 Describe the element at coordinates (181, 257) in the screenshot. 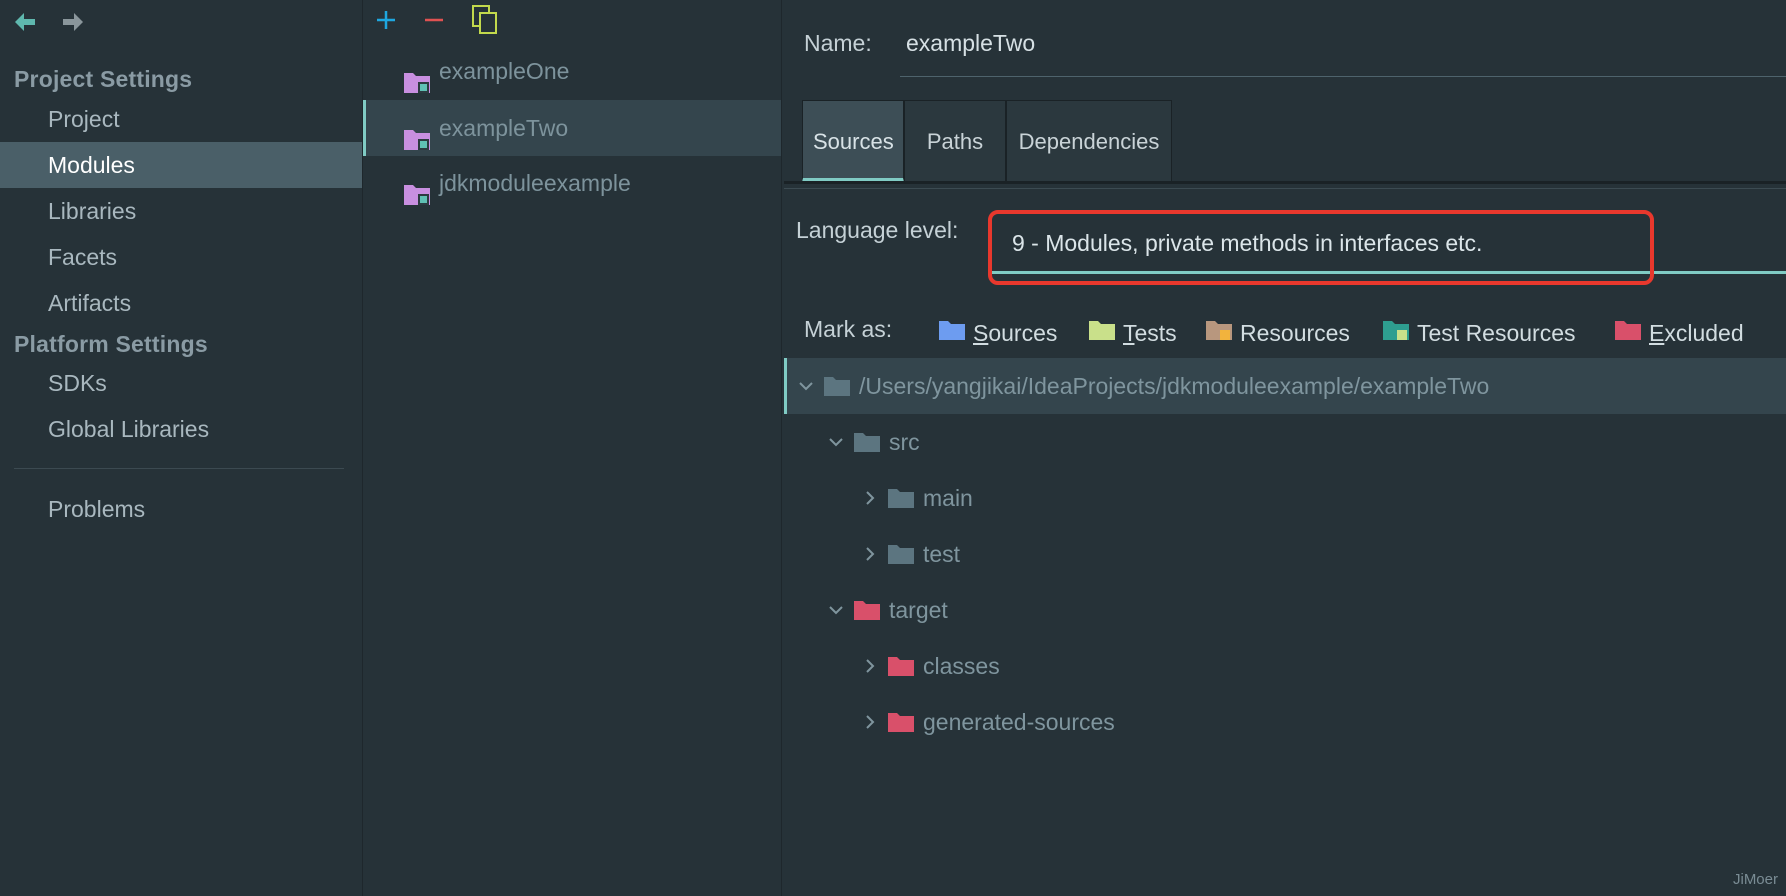

I see `nav-item-facets: Facets` at that location.